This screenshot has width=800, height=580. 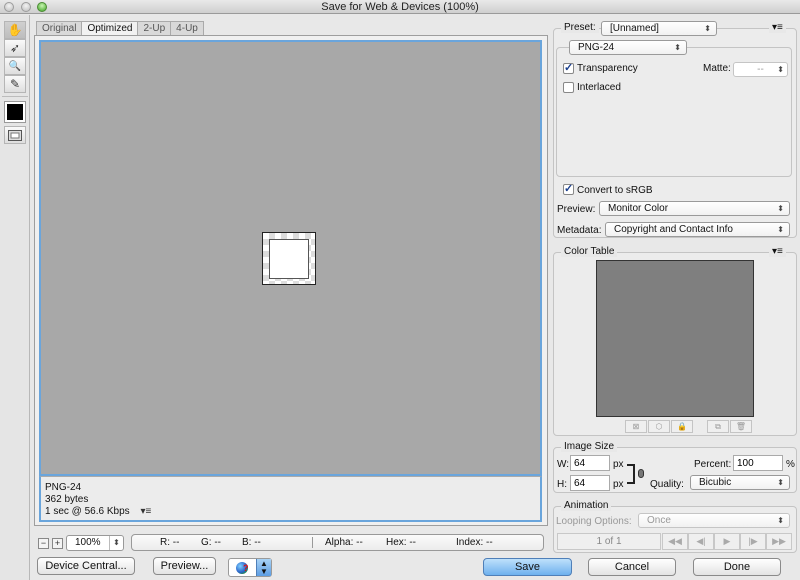 I want to click on zoom-tool-icon: 🔍, so click(x=15, y=66).